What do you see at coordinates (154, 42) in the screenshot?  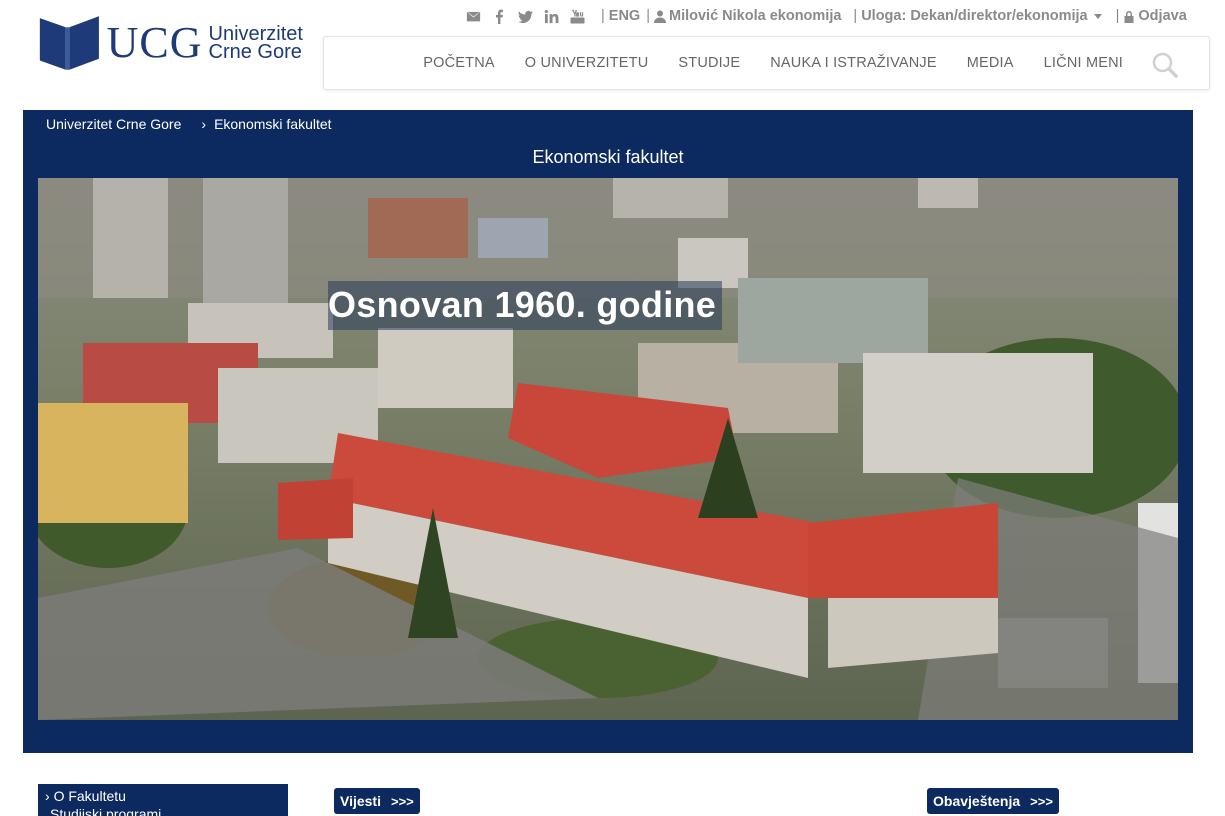 I see `logo-short: UCG` at bounding box center [154, 42].